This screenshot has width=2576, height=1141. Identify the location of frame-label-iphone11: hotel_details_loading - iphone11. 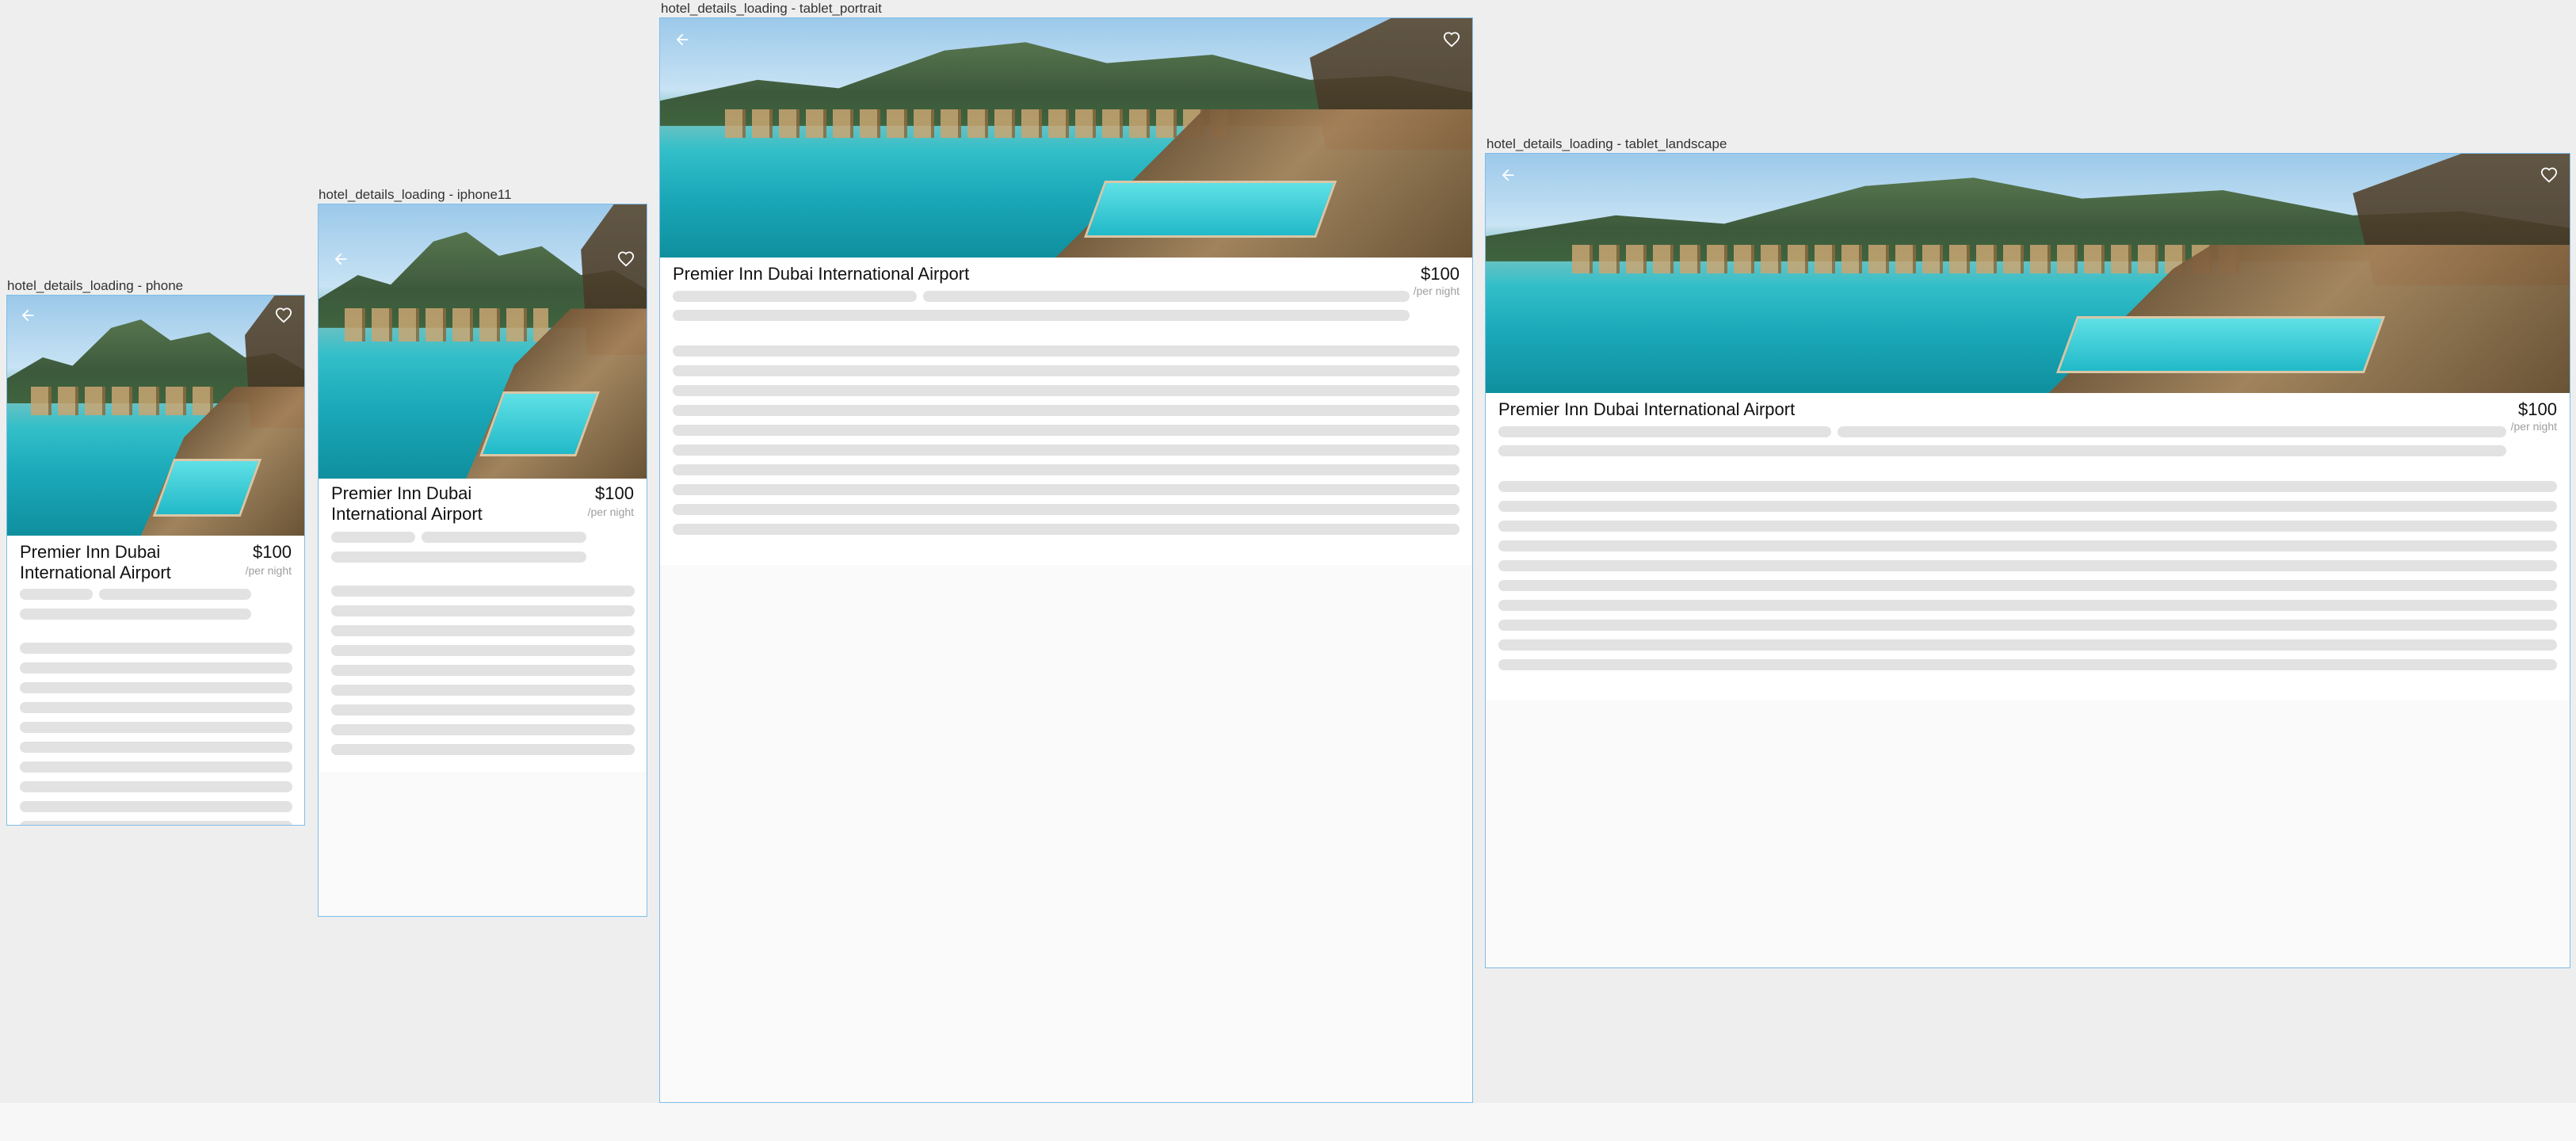
(415, 194).